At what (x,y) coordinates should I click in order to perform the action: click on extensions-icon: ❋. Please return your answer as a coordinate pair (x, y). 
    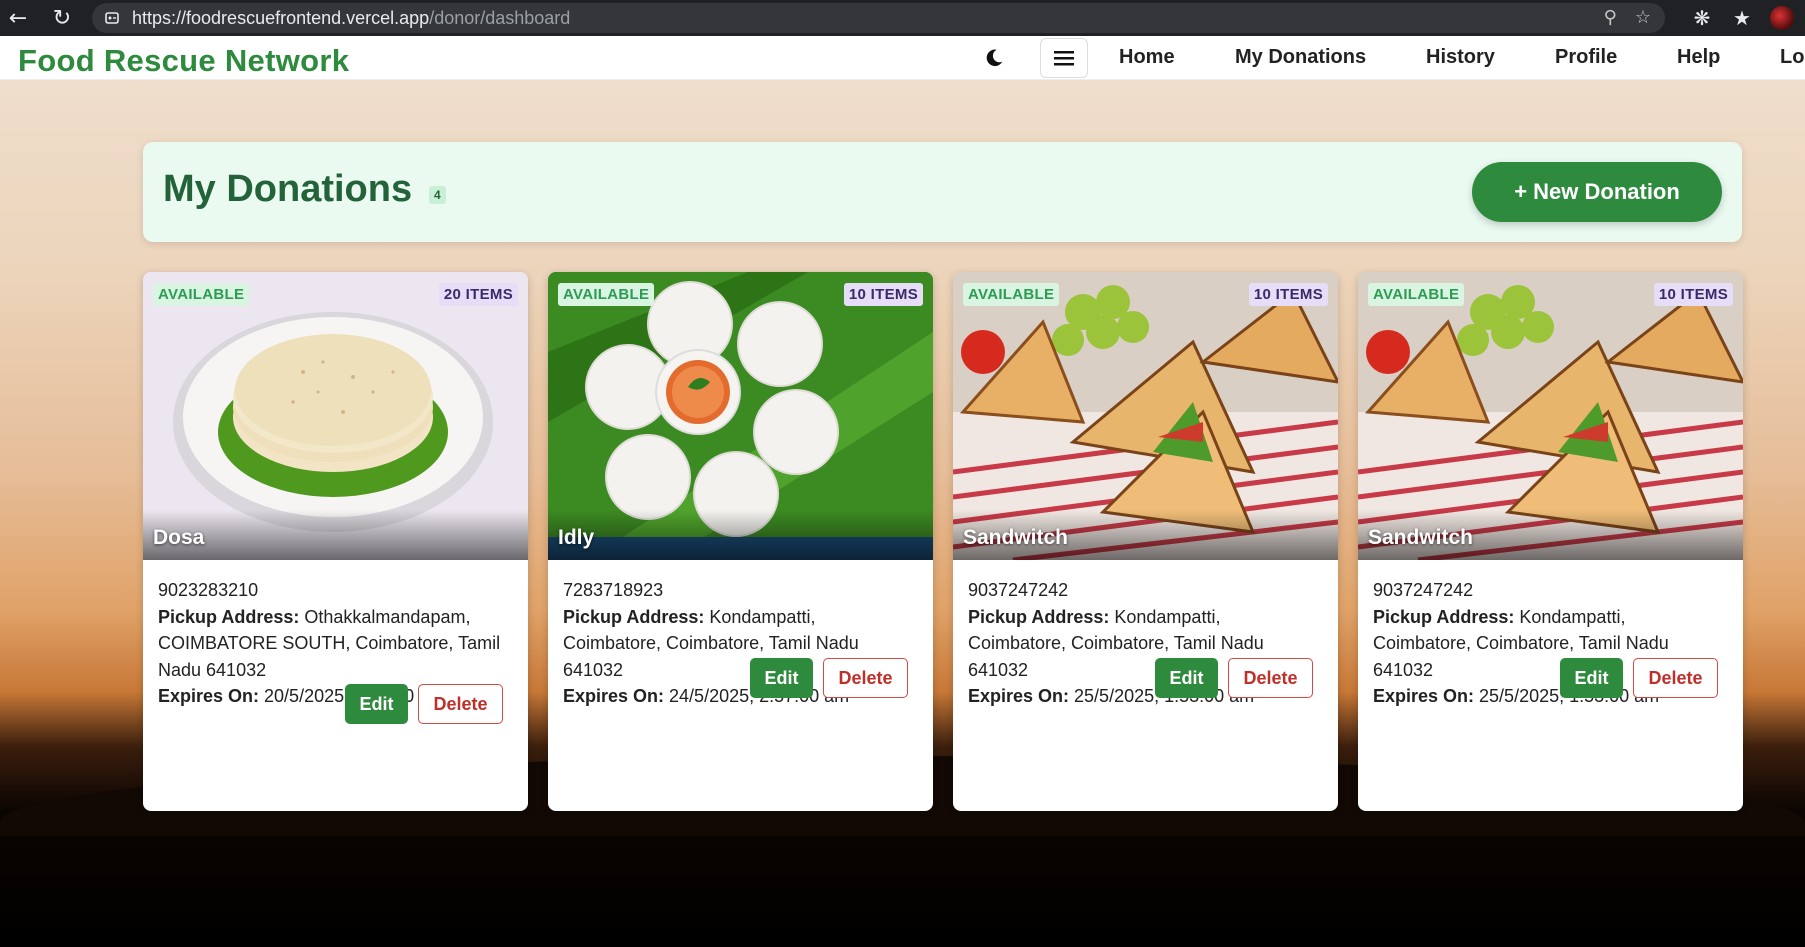
    Looking at the image, I should click on (1702, 18).